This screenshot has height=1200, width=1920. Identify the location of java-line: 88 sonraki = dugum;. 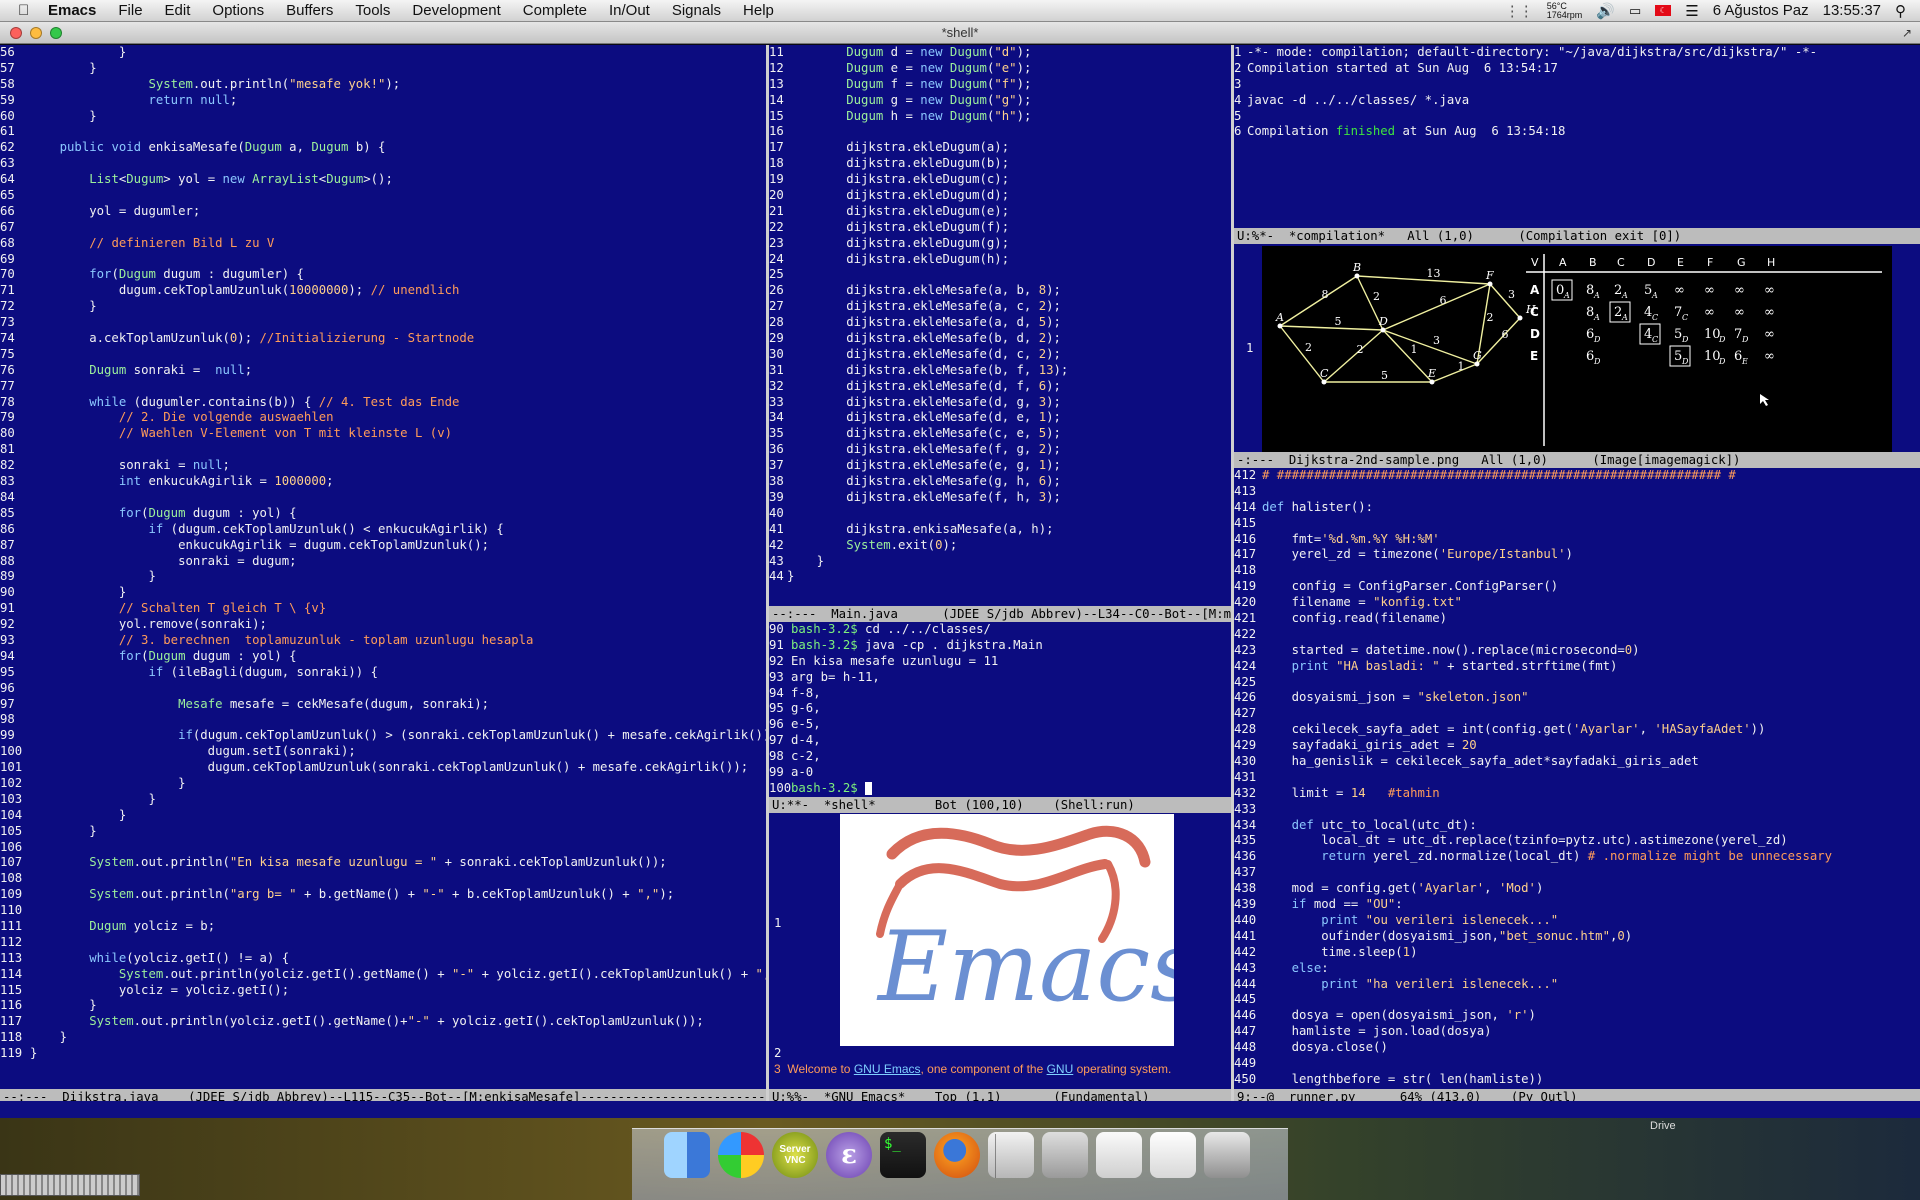
(383, 562).